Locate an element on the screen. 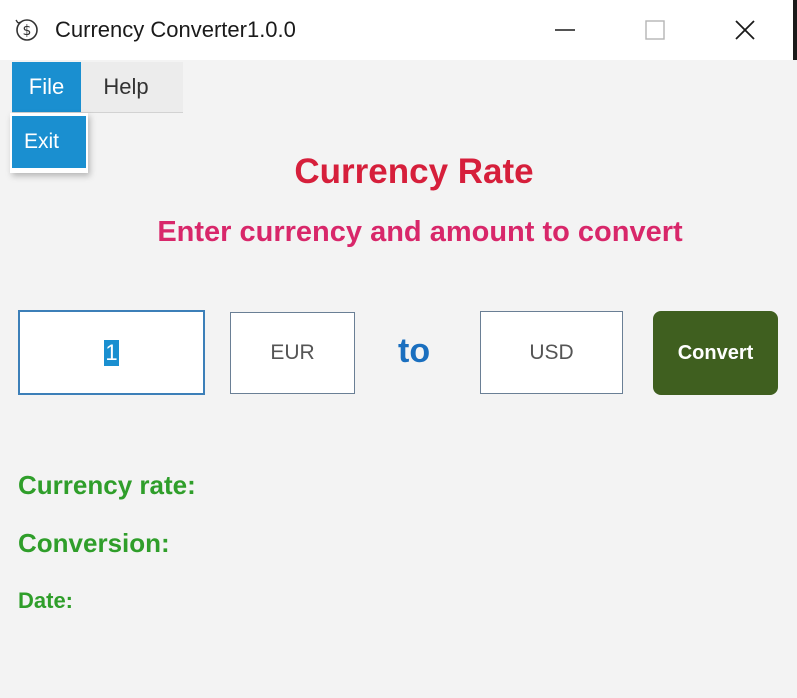 The image size is (797, 698). menu-bar: File Help is located at coordinates (97, 87).